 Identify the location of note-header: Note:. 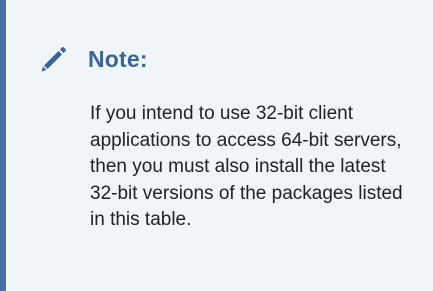
(93, 59).